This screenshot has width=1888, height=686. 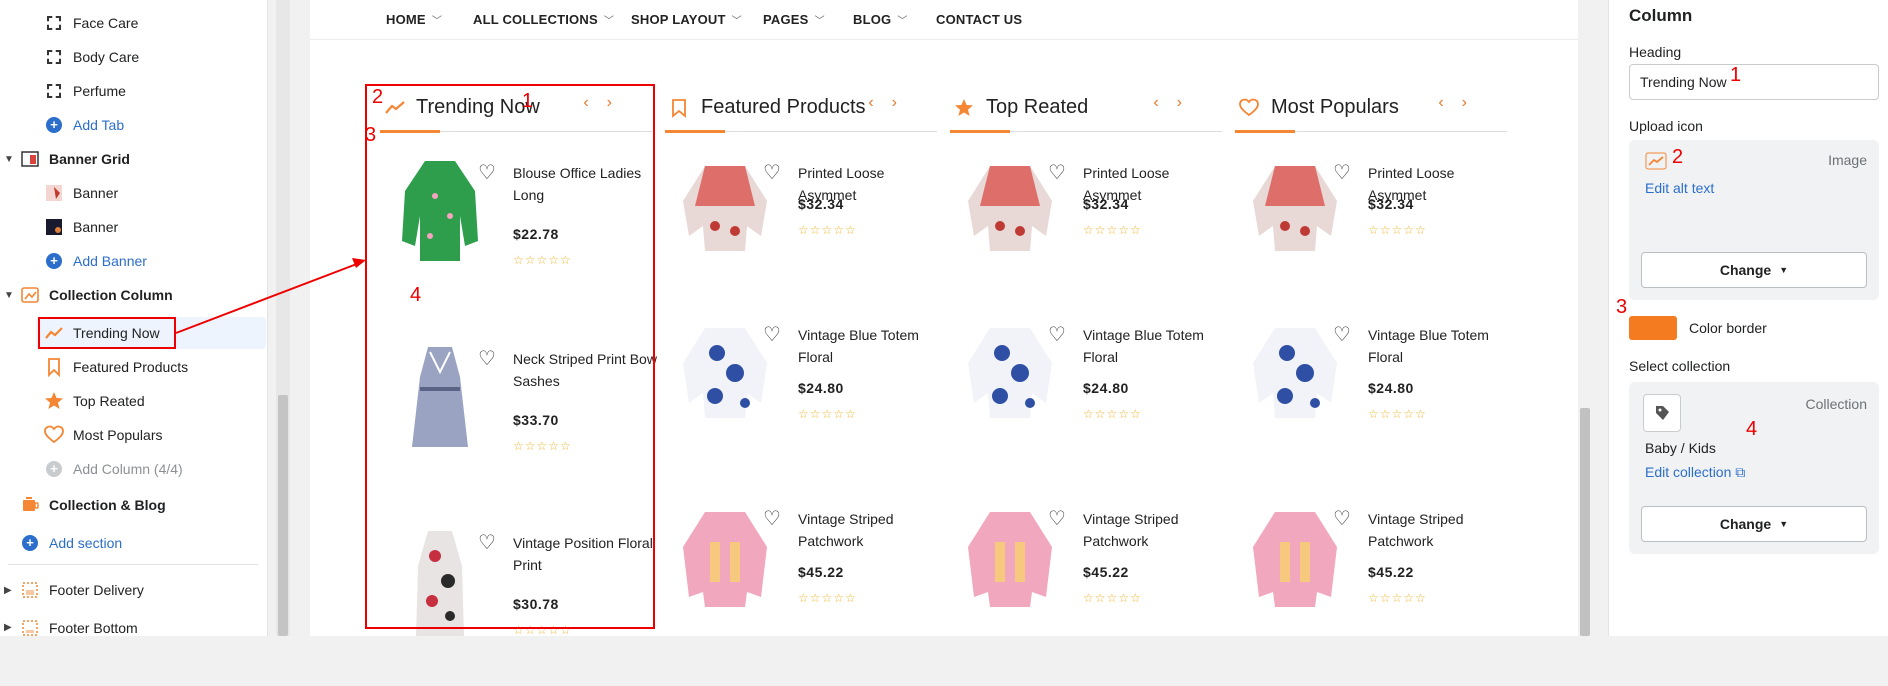 I want to click on annotation-box-preview, so click(x=510, y=356).